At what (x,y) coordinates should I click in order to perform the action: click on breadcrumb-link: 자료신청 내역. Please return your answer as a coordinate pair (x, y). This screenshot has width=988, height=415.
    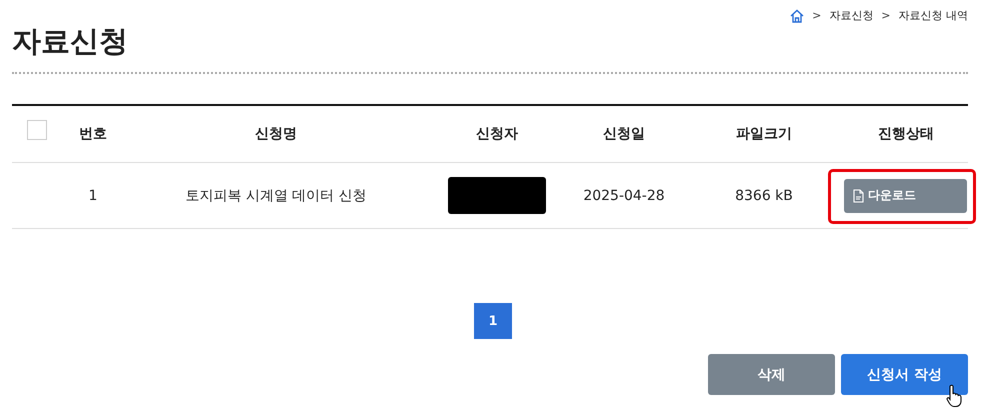
    Looking at the image, I should click on (933, 15).